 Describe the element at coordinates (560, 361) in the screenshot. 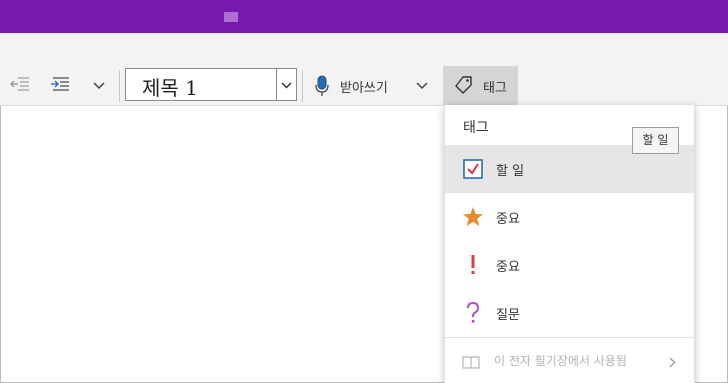

I see `used-in-notebook-label: 이 전자 필기장에서 사용됨` at that location.